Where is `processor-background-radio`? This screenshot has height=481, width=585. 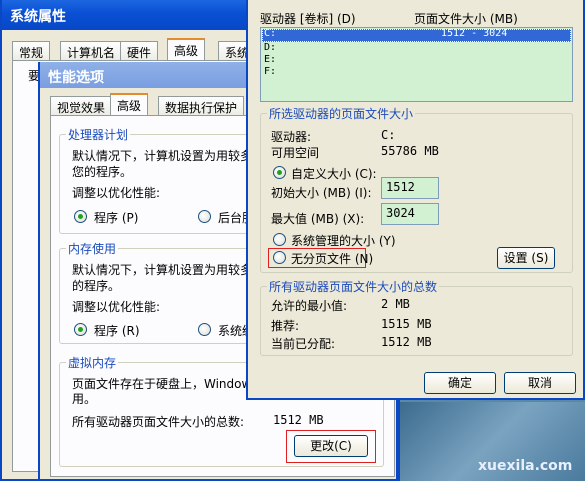
processor-background-radio is located at coordinates (204, 216).